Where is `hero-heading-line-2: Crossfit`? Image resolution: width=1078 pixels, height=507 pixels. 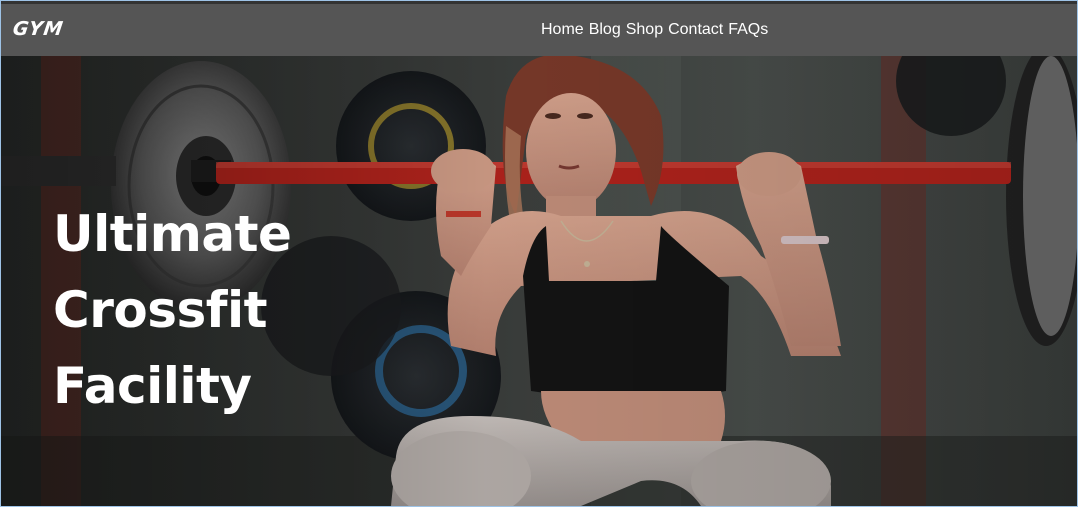
hero-heading-line-2: Crossfit is located at coordinates (160, 310).